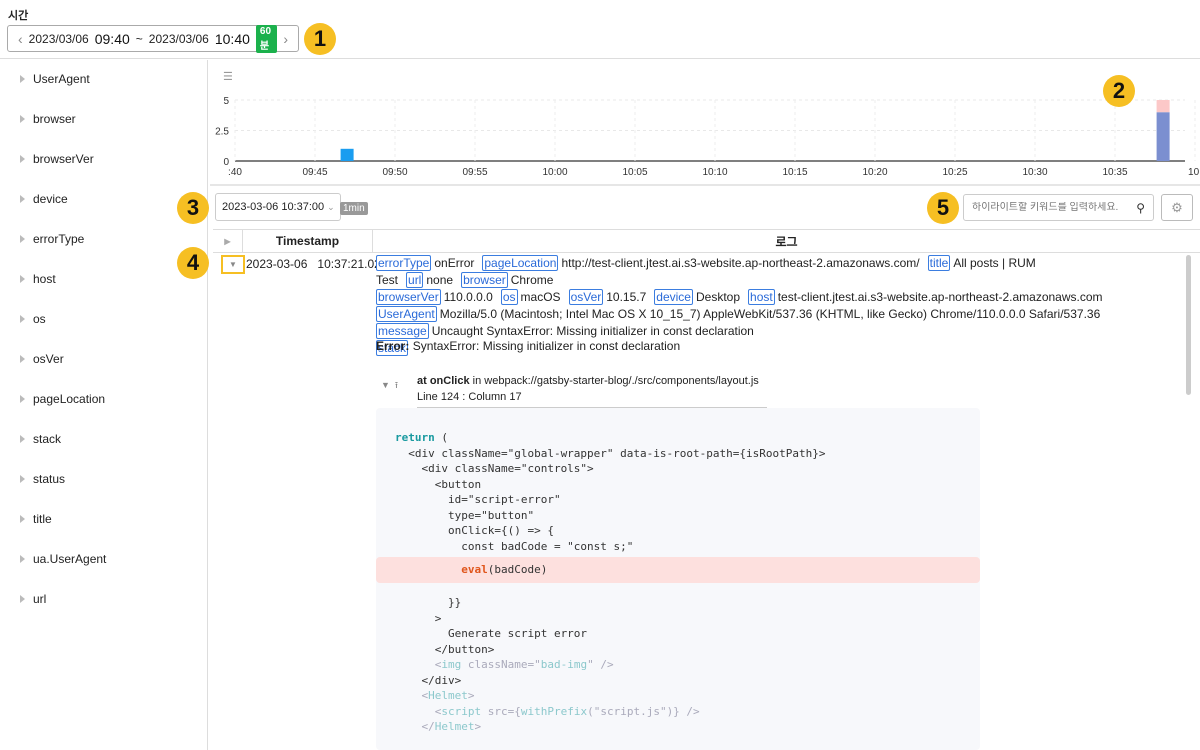  What do you see at coordinates (222, 132) in the screenshot?
I see `y-tick-label: 2.5` at bounding box center [222, 132].